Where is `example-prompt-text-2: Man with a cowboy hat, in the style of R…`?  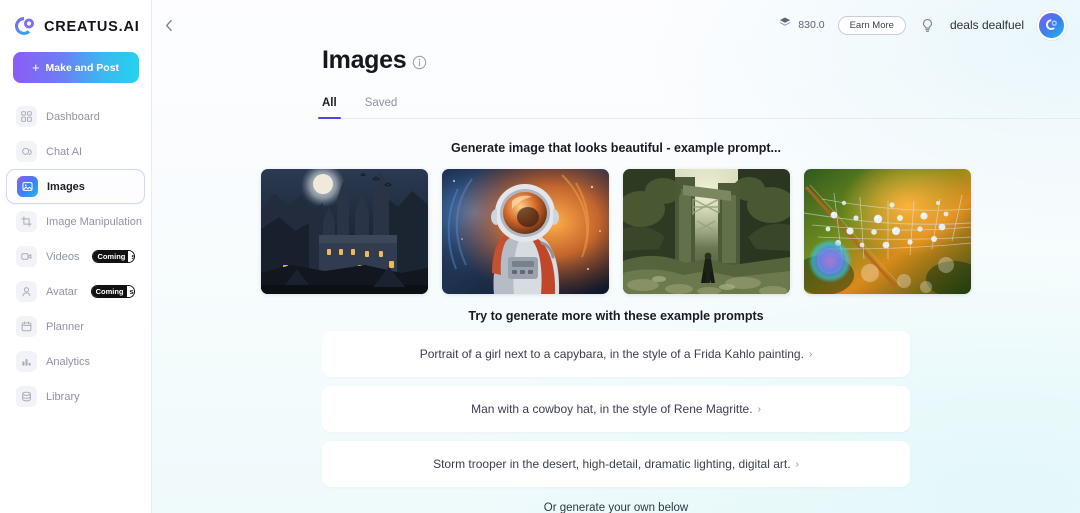
example-prompt-text-2: Man with a cowboy hat, in the style of R… is located at coordinates (612, 409).